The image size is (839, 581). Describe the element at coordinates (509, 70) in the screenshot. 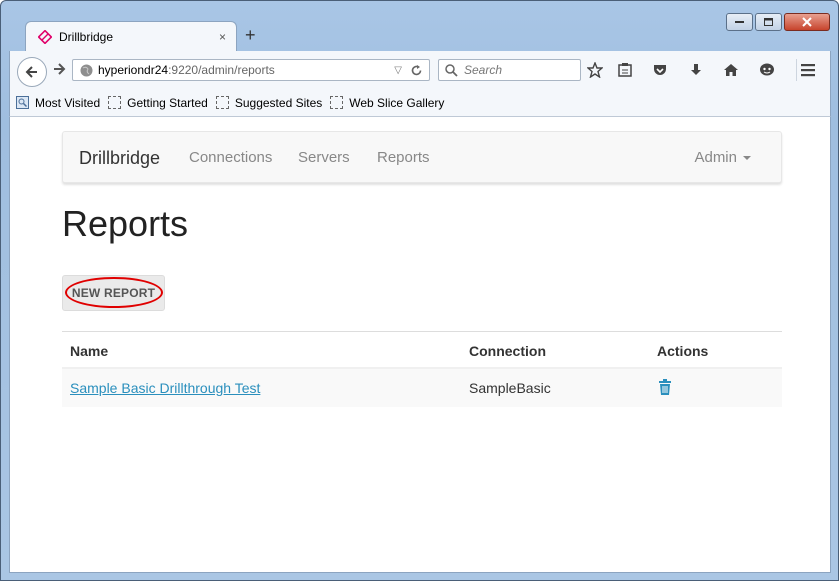

I see `search-input: Search` at that location.